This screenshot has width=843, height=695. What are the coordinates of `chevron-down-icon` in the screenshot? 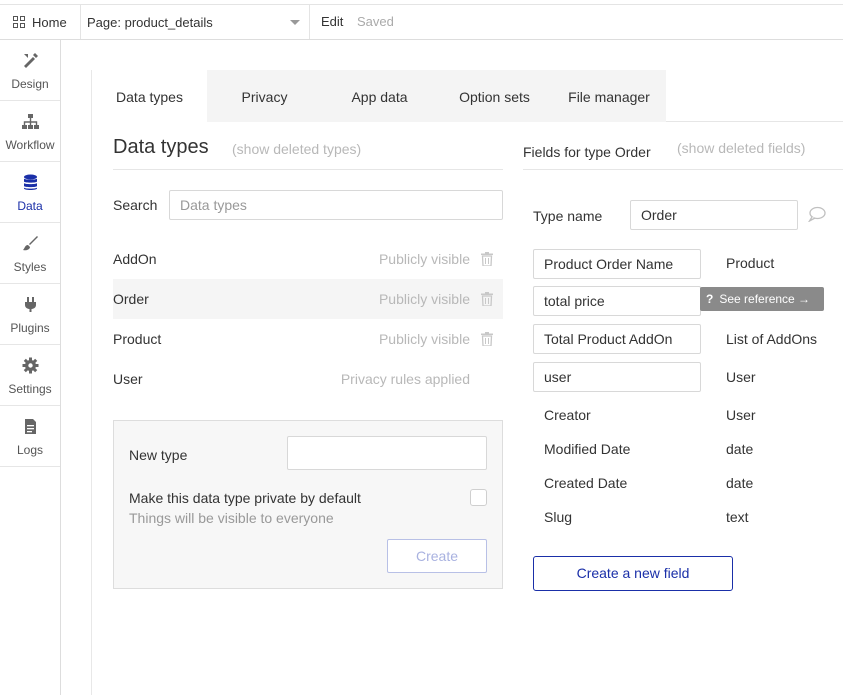 It's located at (295, 22).